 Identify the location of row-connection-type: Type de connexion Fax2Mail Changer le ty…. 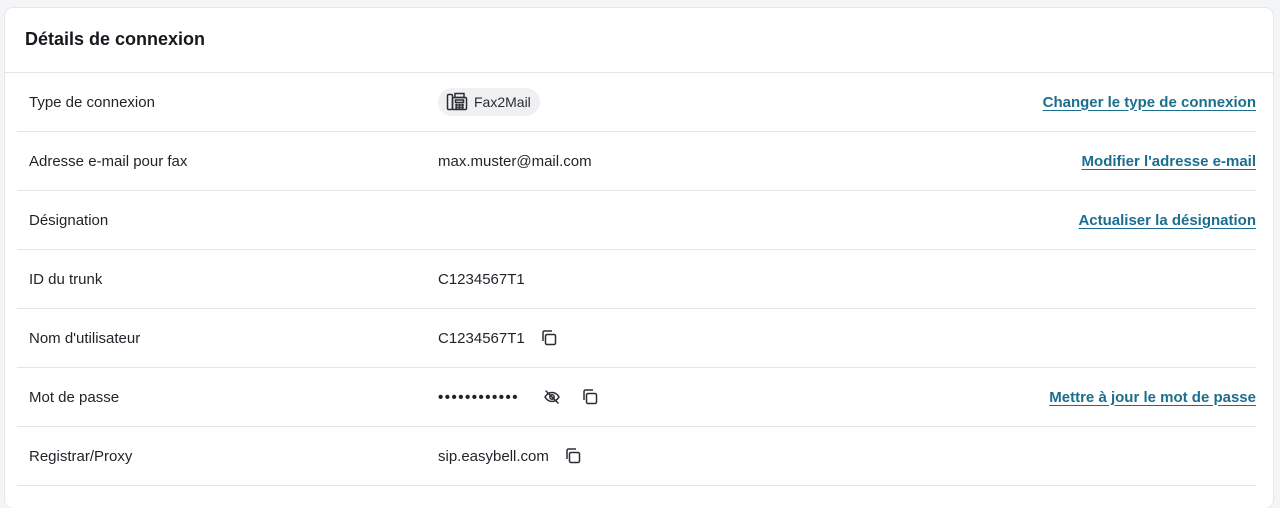
(636, 102).